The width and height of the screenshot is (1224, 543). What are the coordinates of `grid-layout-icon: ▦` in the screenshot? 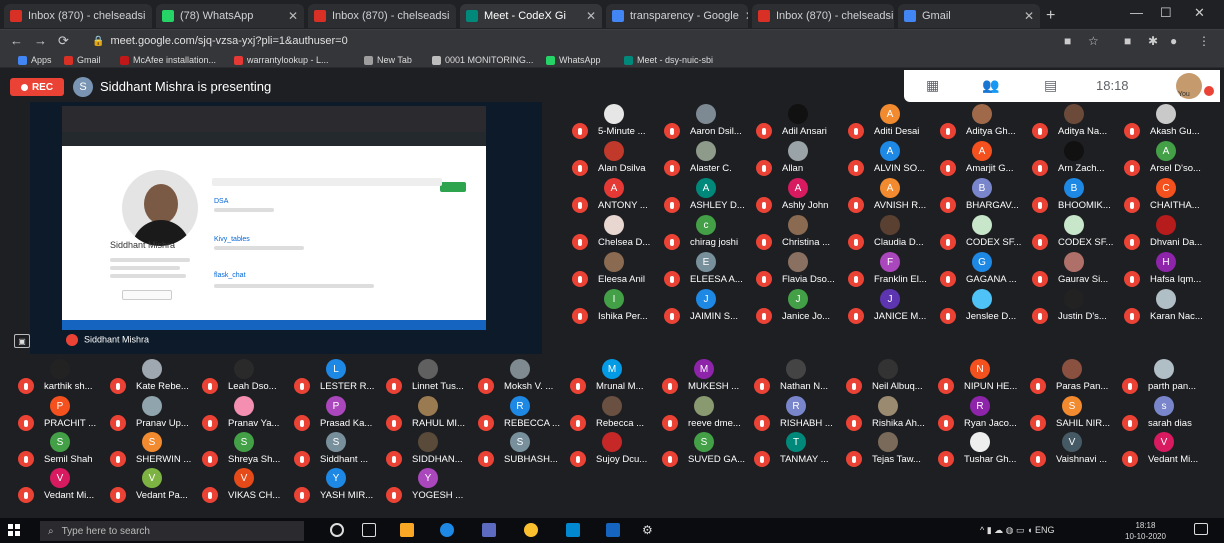 It's located at (932, 85).